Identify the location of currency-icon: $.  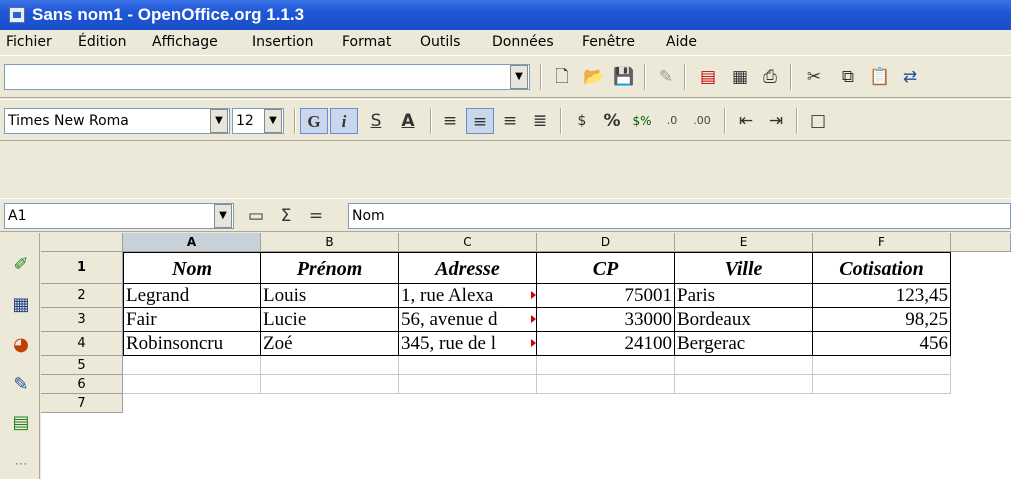
(582, 121).